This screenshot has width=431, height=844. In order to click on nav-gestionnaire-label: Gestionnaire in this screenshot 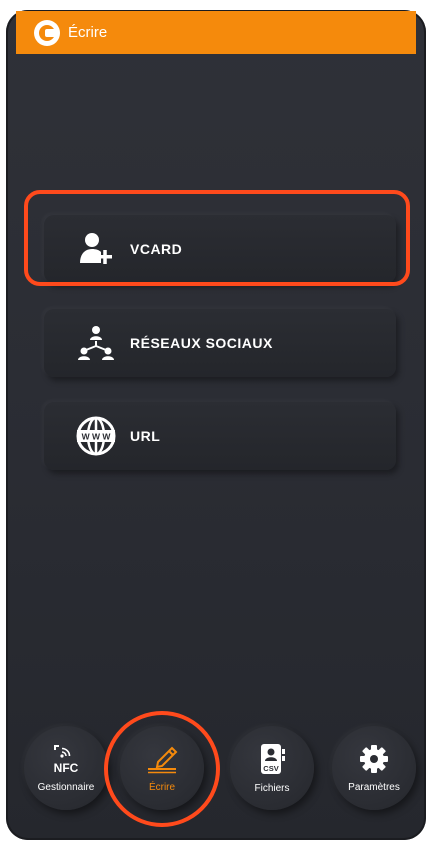, I will do `click(66, 787)`.